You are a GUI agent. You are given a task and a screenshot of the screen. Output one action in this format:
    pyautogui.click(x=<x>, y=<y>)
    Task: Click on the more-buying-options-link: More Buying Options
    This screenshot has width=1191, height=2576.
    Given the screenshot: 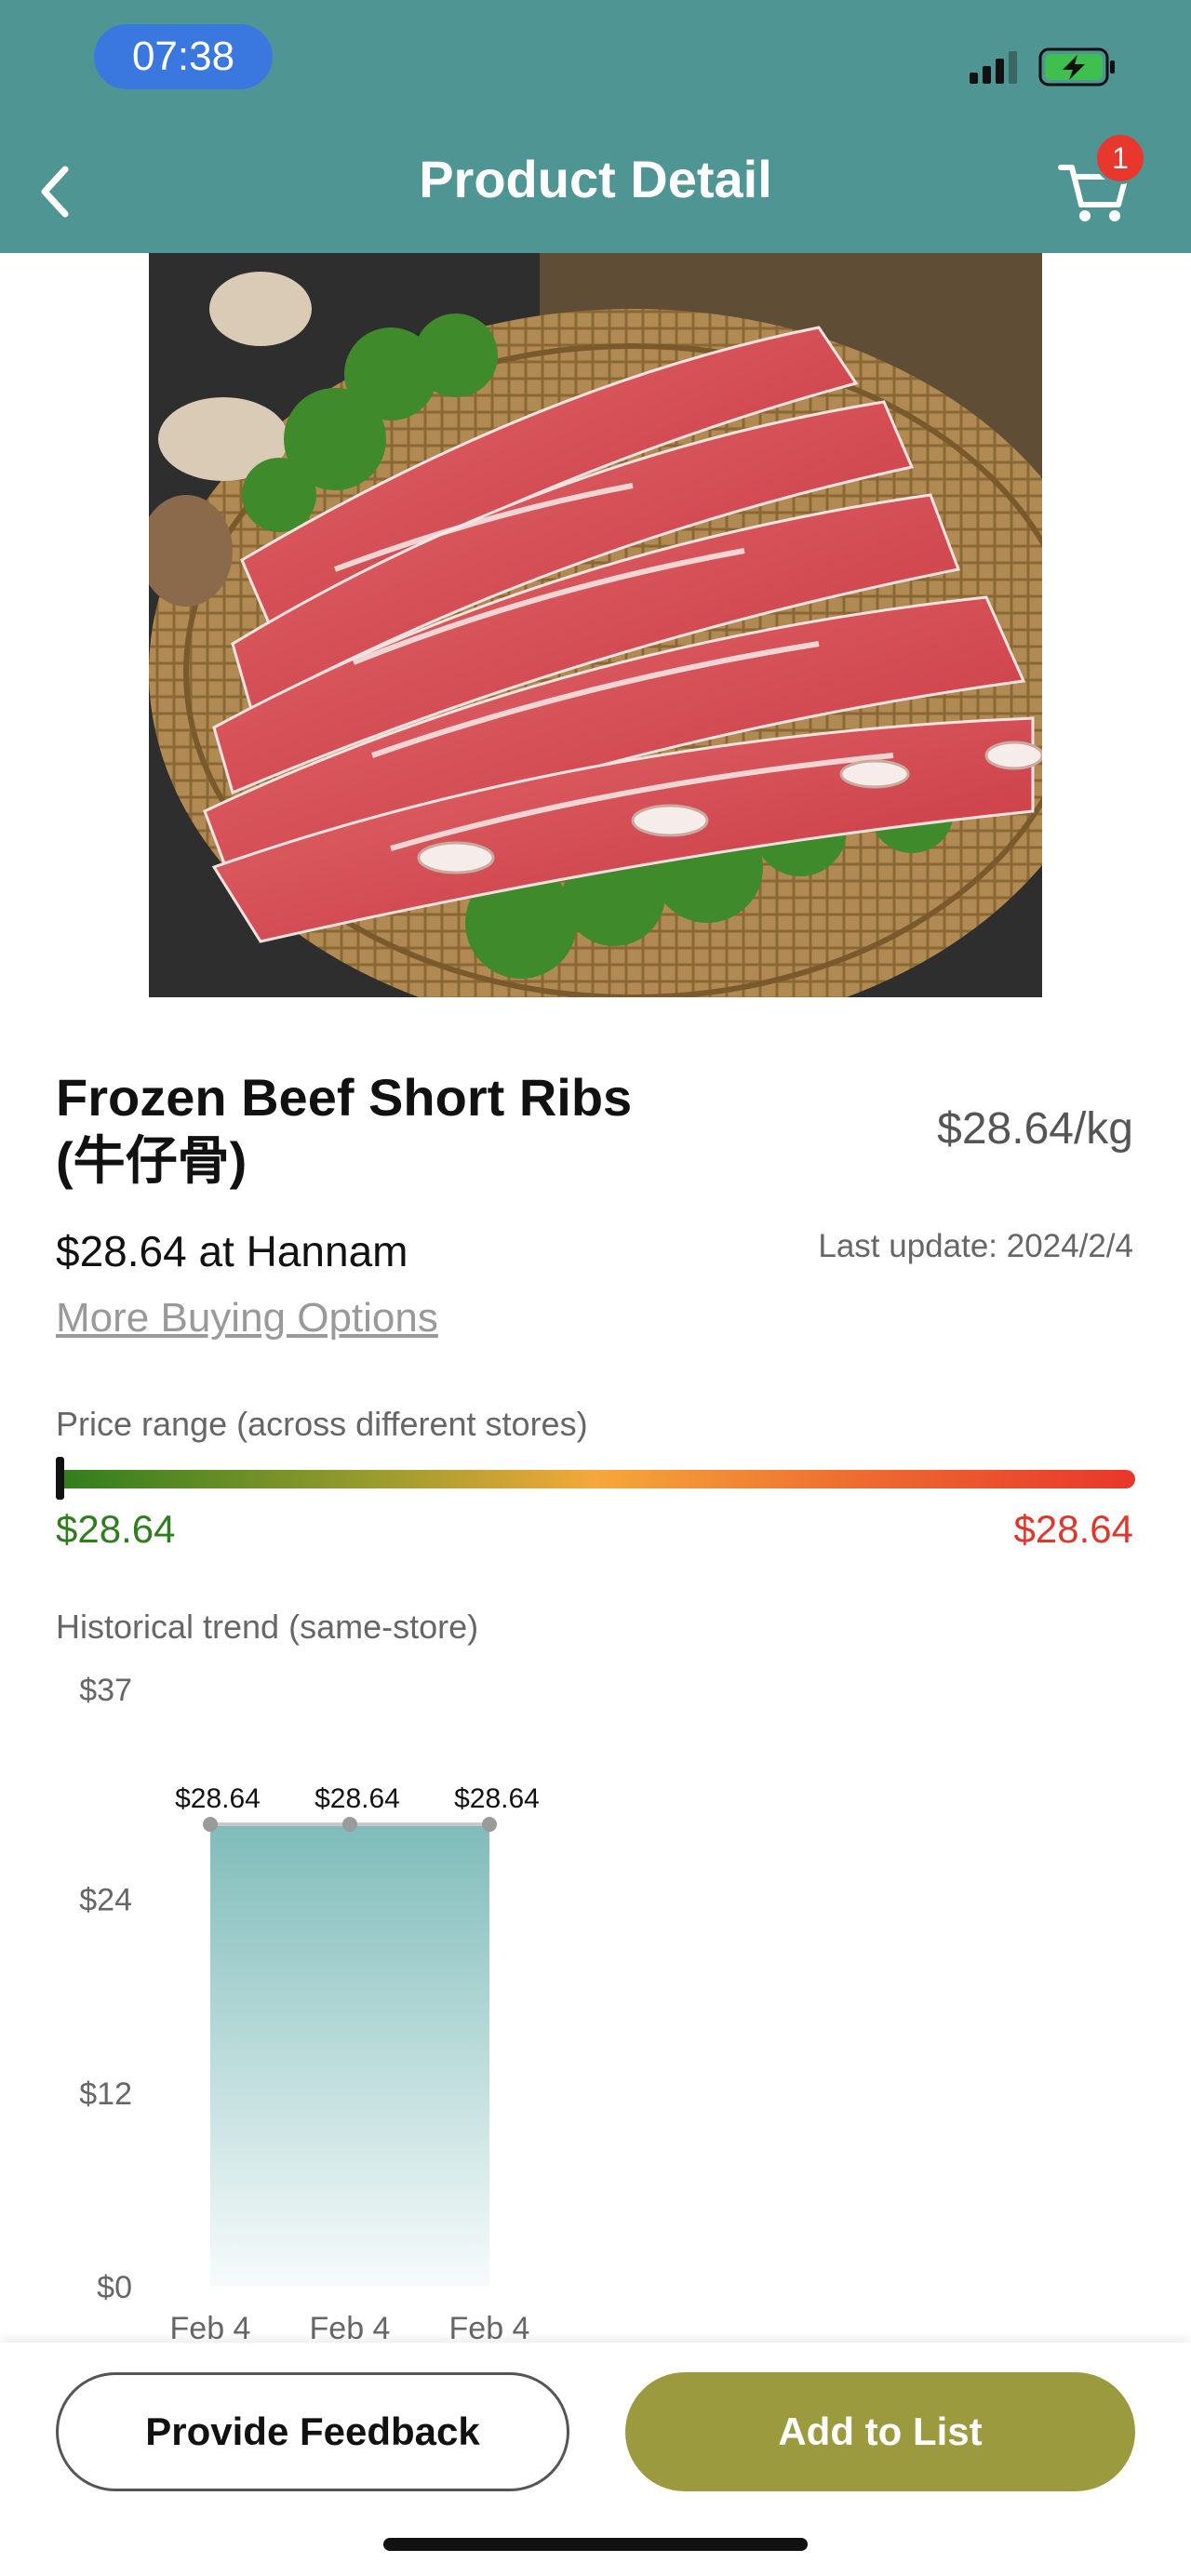 What is the action you would take?
    pyautogui.click(x=247, y=1318)
    